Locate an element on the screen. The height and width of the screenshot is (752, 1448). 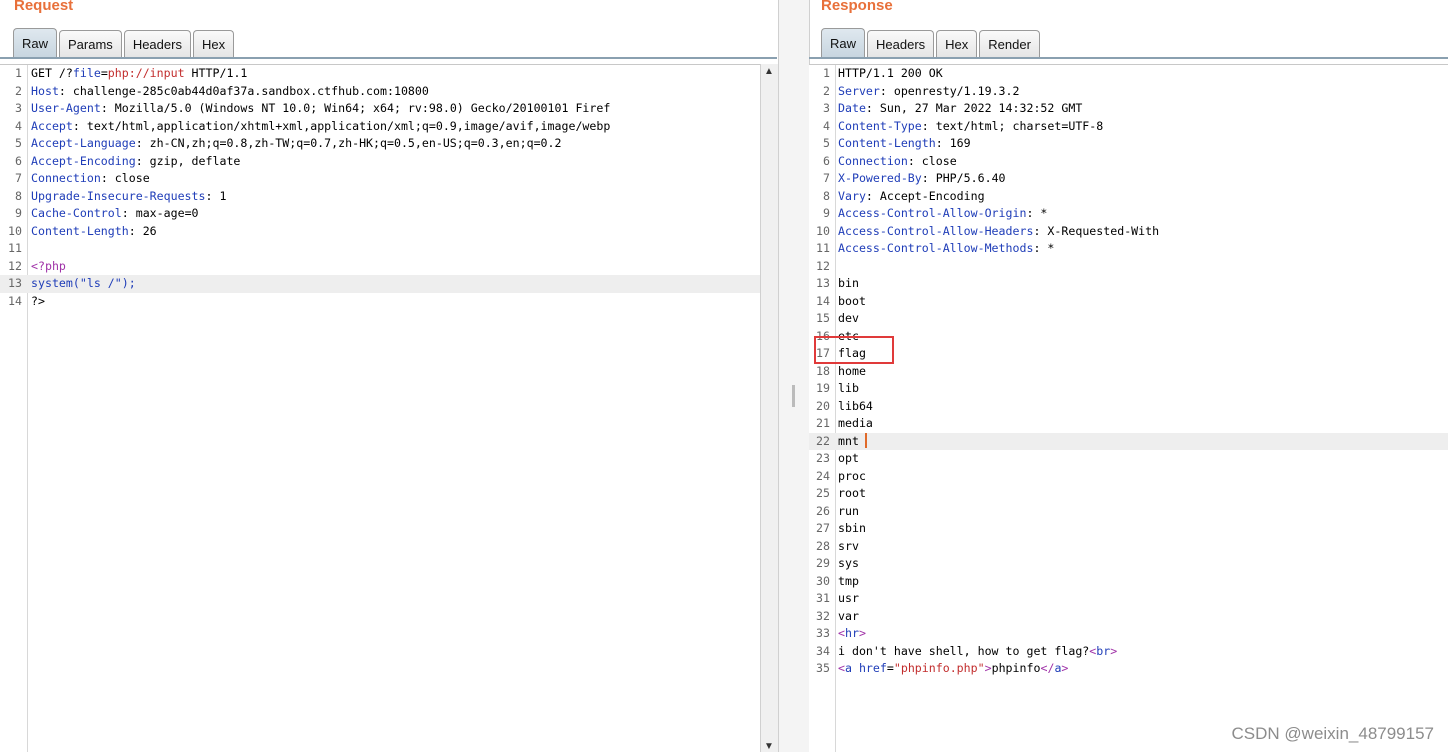
response-line: 7 X-Powered-By: PHP/5.6.40 is located at coordinates (1128, 179).